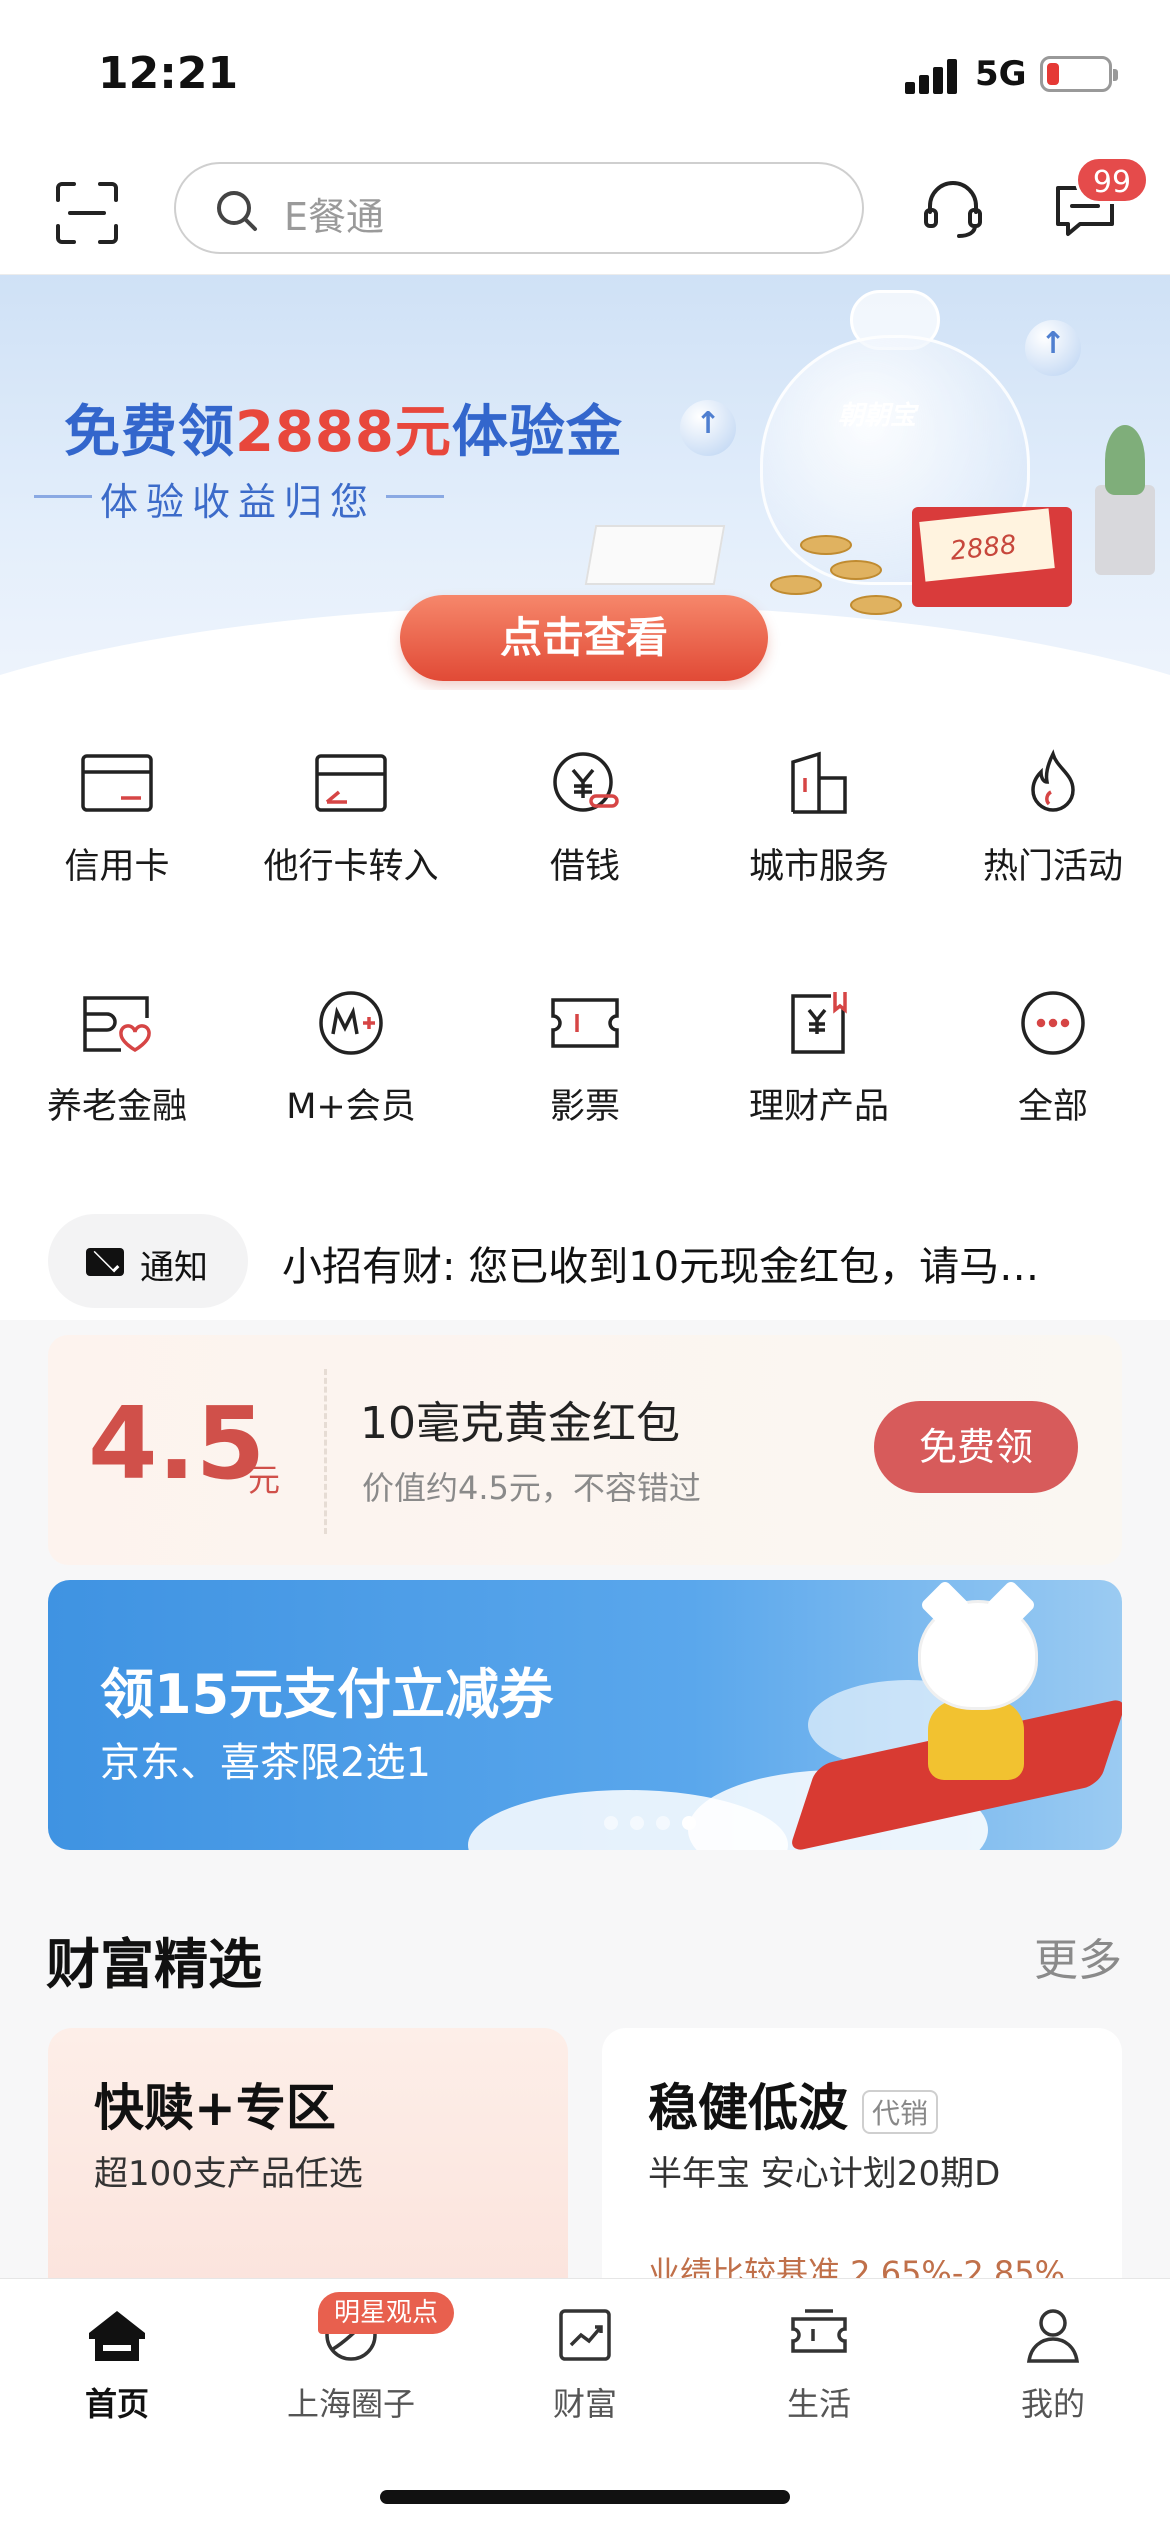  What do you see at coordinates (117, 1024) in the screenshot?
I see `pension-wallet-icon` at bounding box center [117, 1024].